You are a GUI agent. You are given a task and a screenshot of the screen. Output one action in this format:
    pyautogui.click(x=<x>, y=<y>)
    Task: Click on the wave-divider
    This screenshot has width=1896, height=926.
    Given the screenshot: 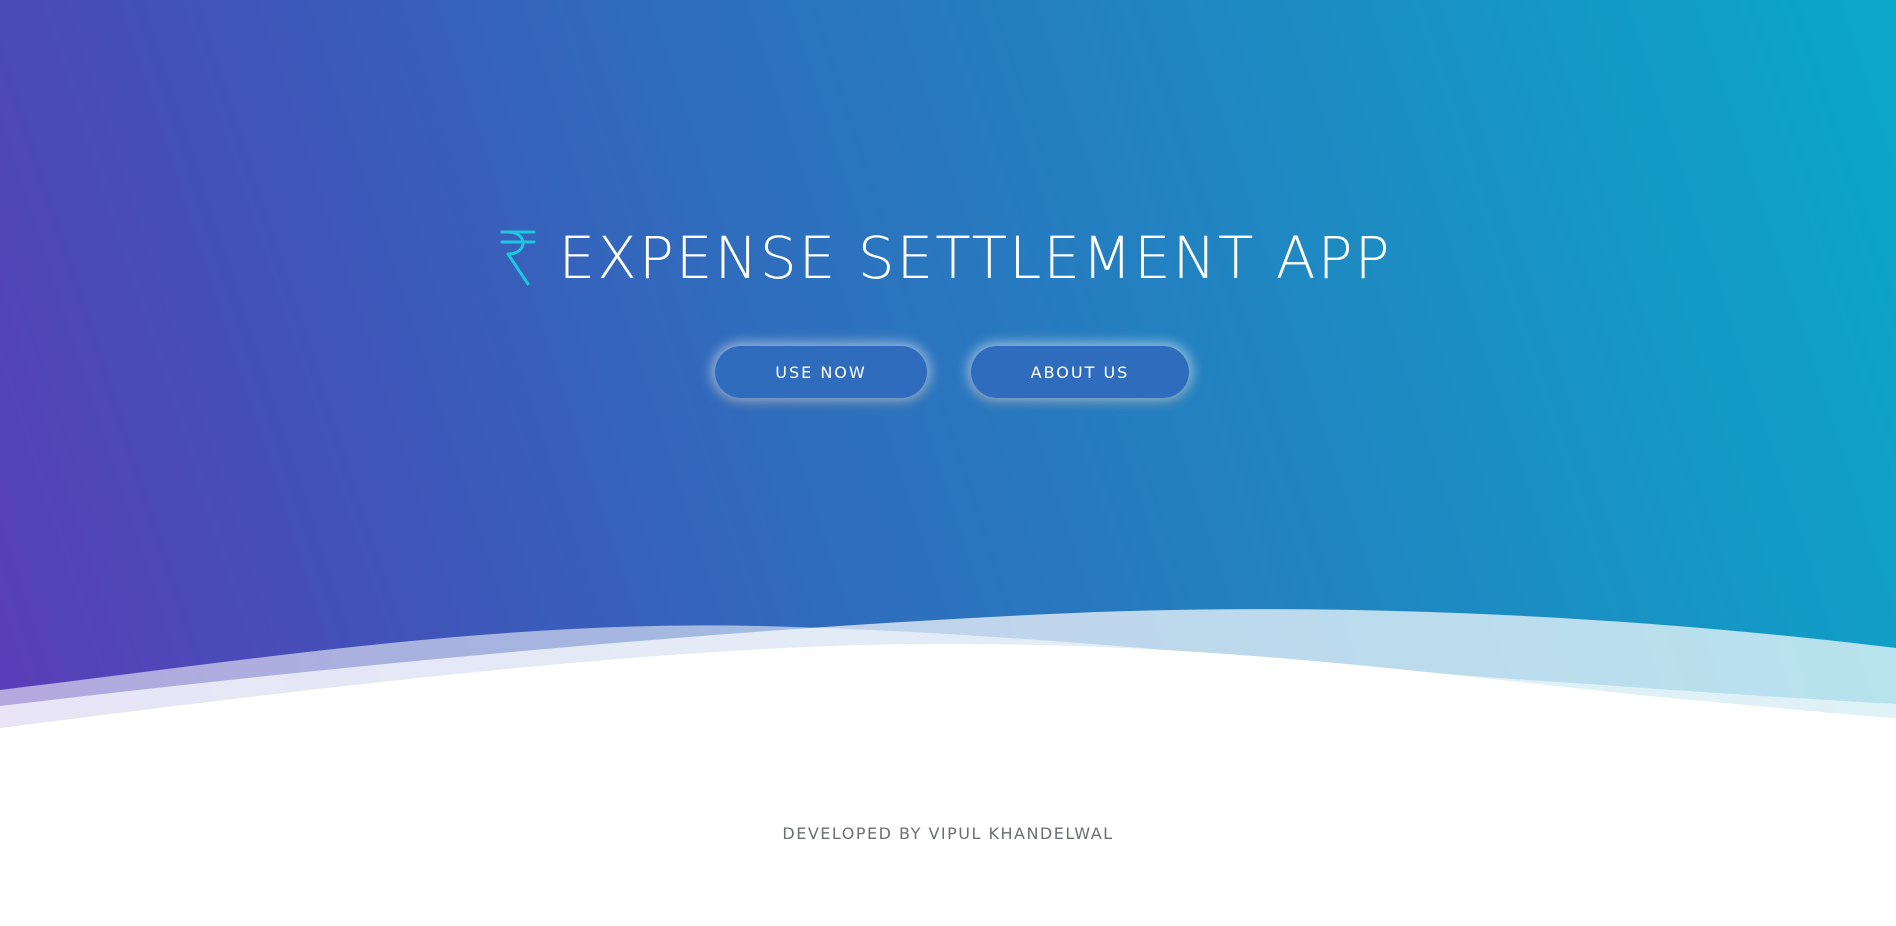 What is the action you would take?
    pyautogui.click(x=948, y=674)
    